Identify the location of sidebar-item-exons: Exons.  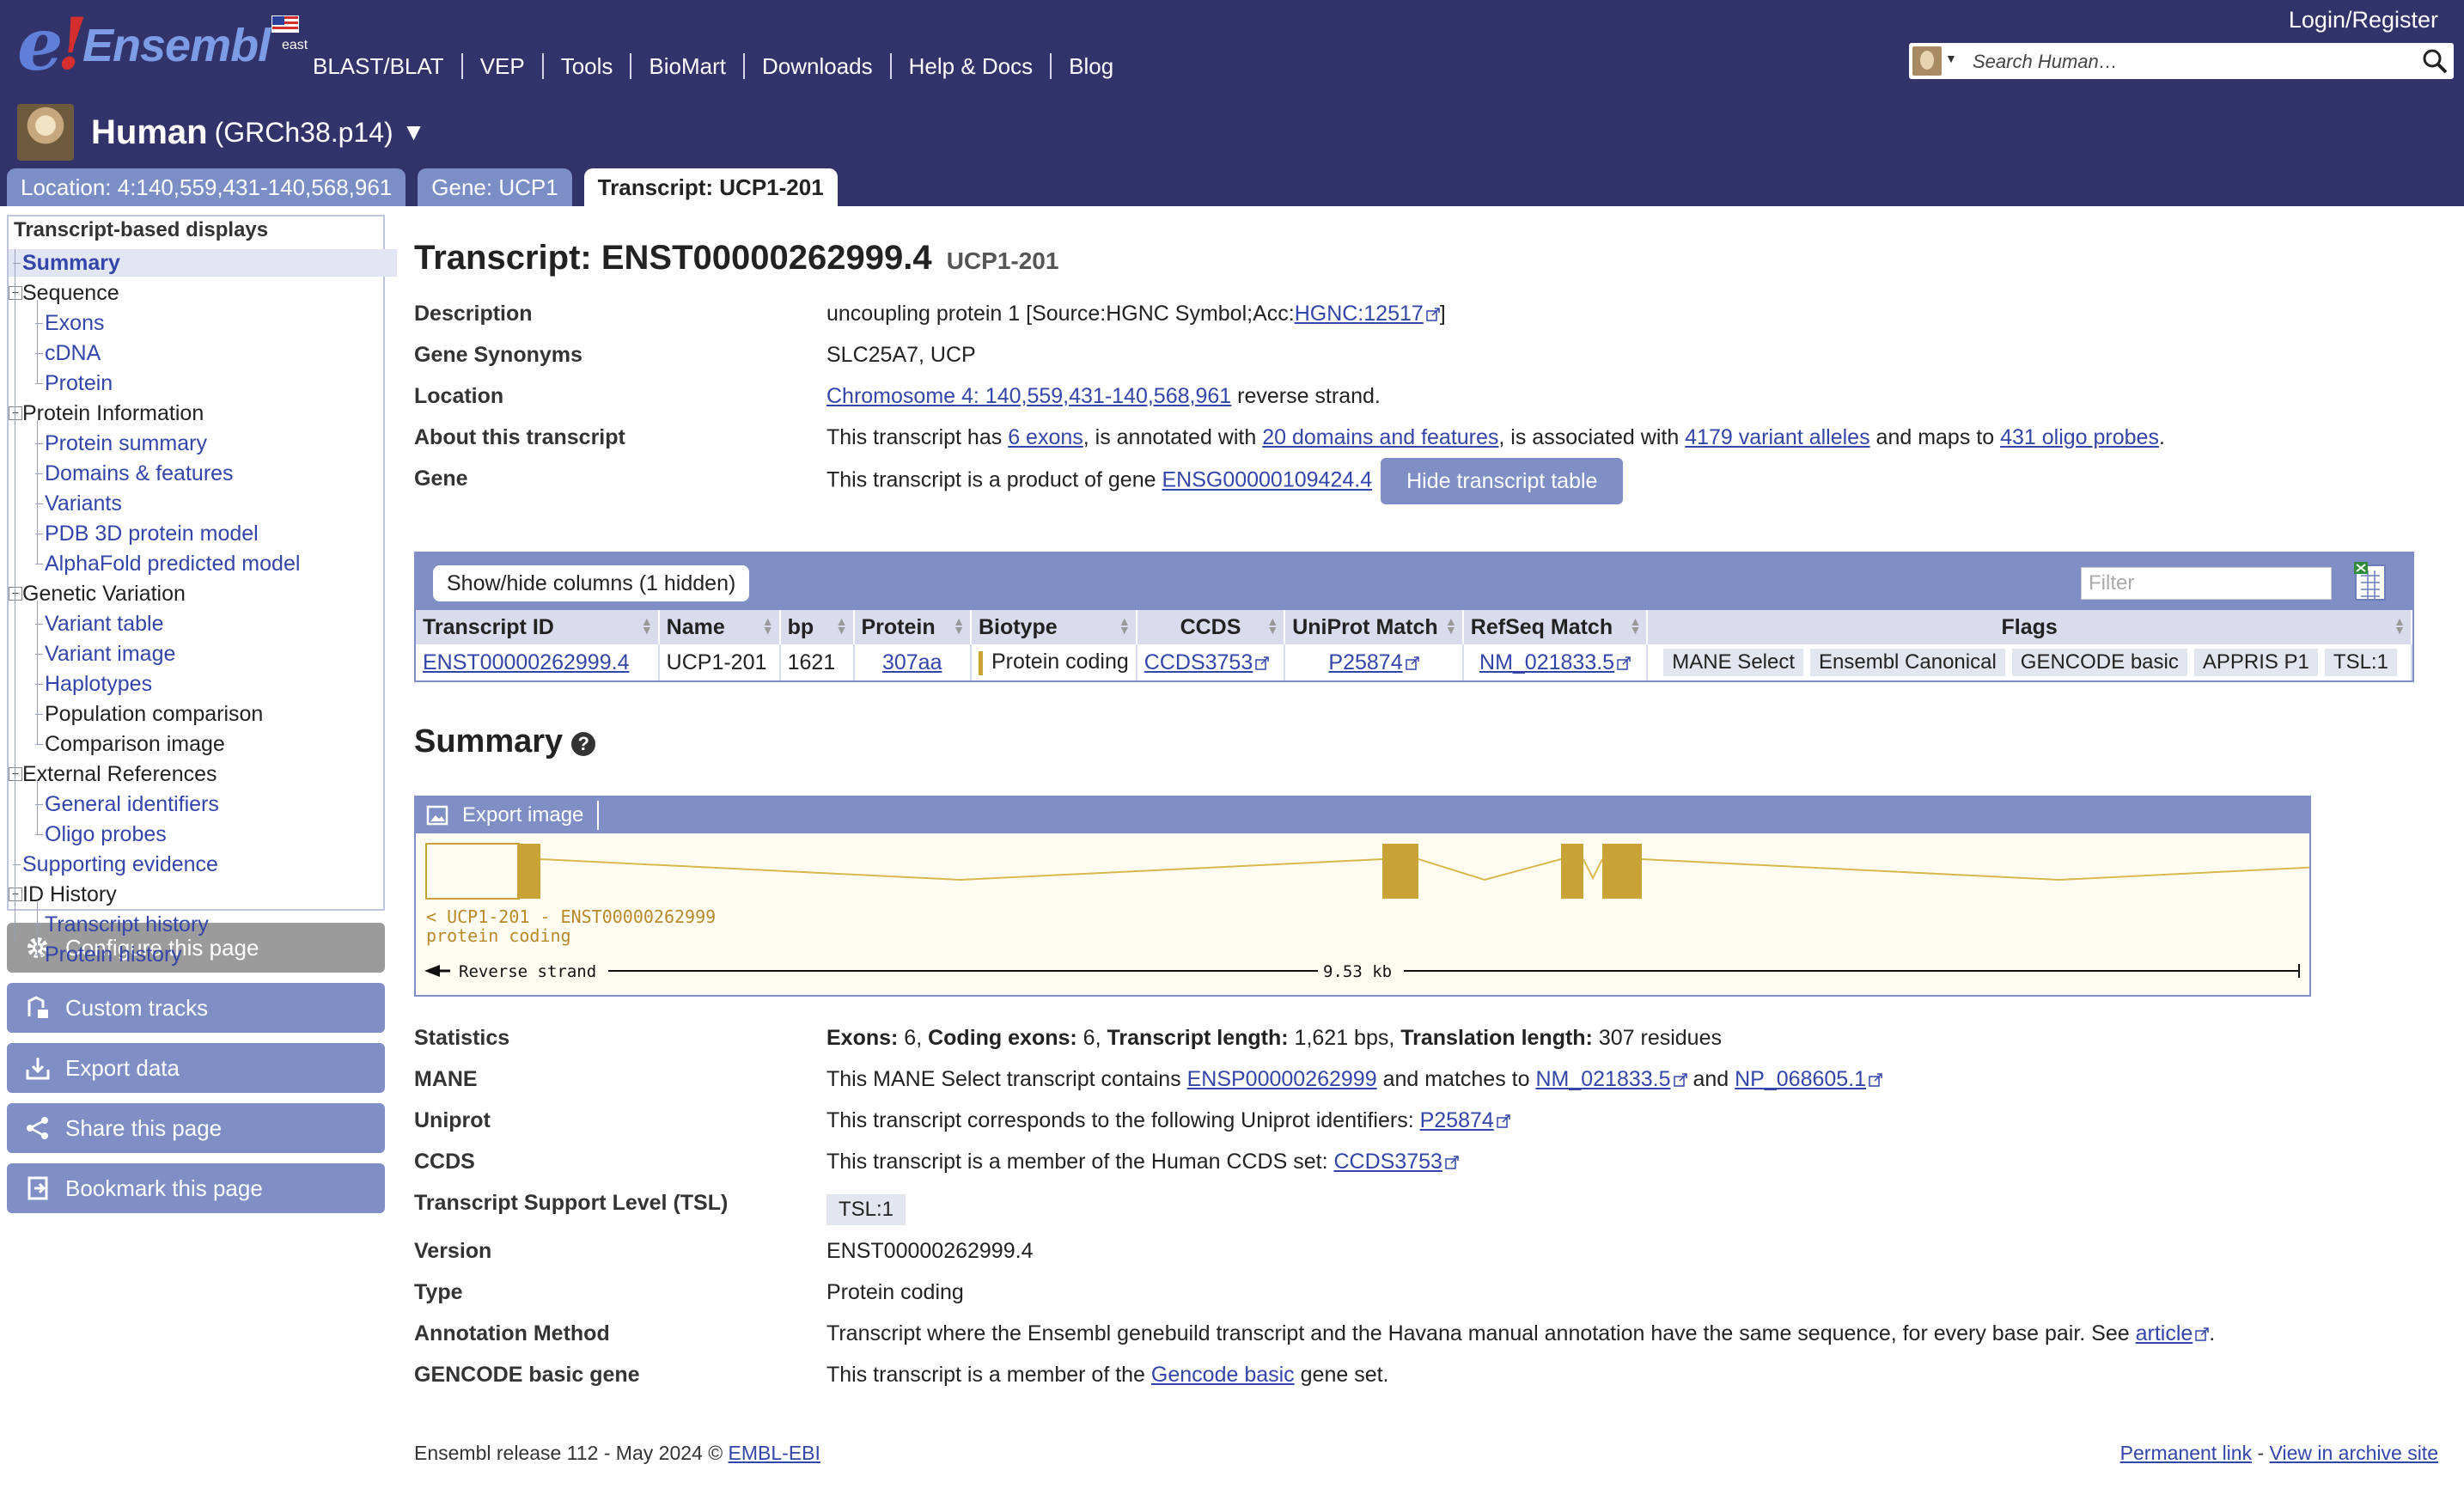
(74, 323).